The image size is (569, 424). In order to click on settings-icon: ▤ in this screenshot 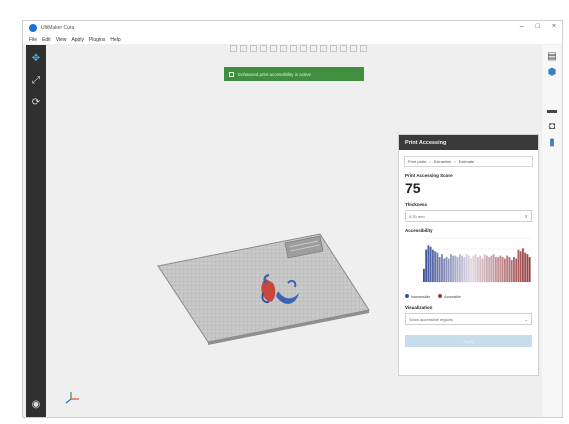, I will do `click(552, 57)`.